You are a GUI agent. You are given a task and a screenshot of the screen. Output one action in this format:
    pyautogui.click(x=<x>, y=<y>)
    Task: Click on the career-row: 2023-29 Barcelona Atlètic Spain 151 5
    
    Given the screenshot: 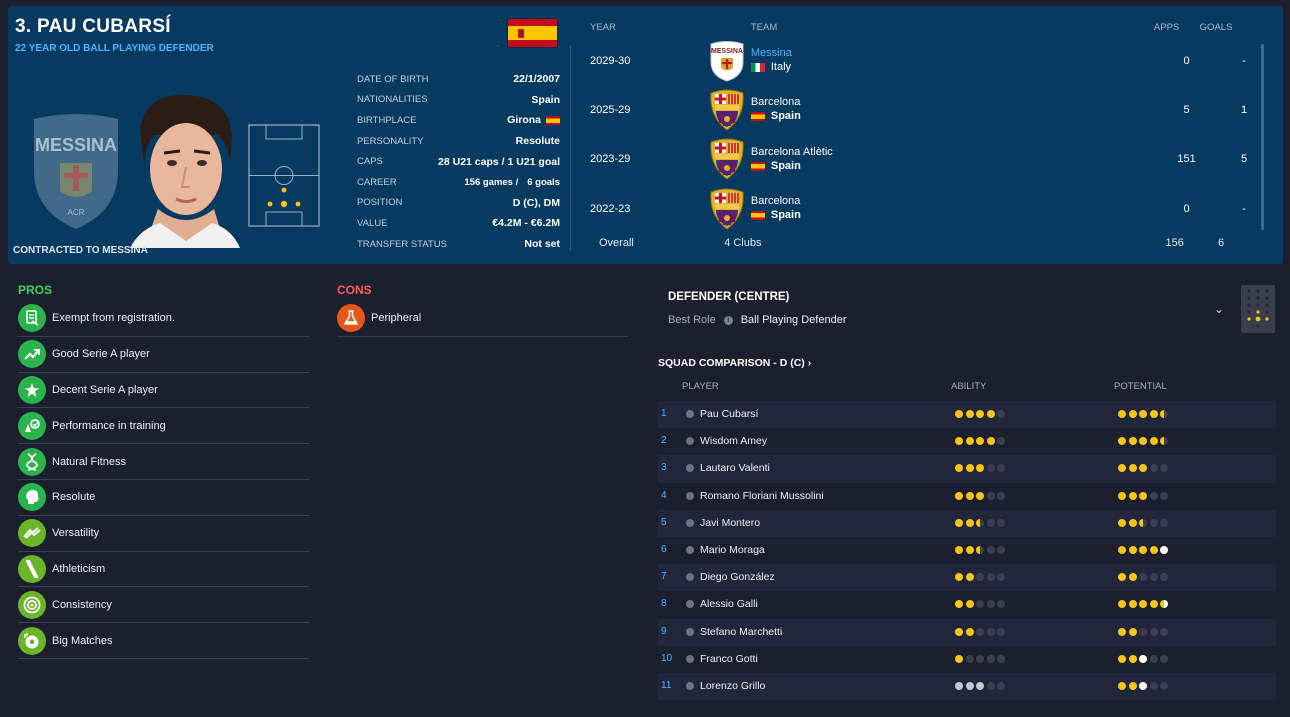 What is the action you would take?
    pyautogui.click(x=923, y=159)
    